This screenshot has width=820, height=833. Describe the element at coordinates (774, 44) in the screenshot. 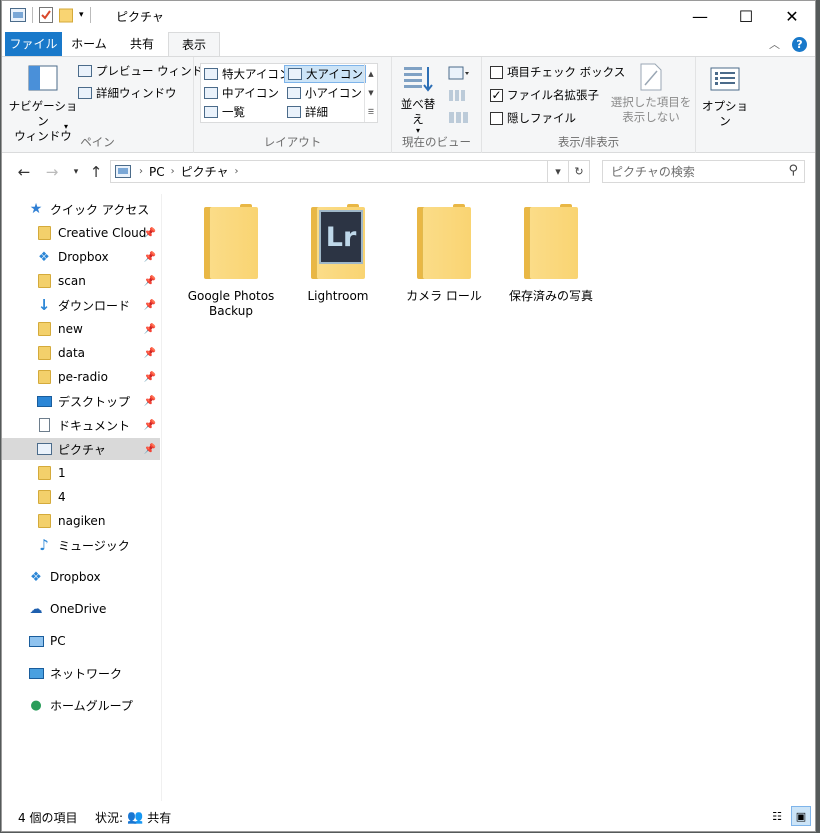

I see `collapse-ribbon-chevron-icon: ︿` at that location.